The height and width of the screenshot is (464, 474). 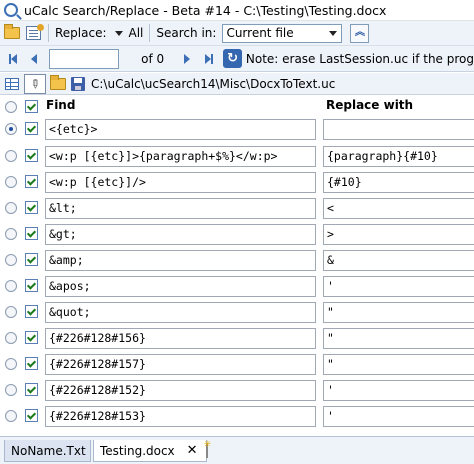 I want to click on definition-toolbar: ✎ C:\uCalc\ucSearch14\Misc\DocxToText.uc, so click(x=237, y=84).